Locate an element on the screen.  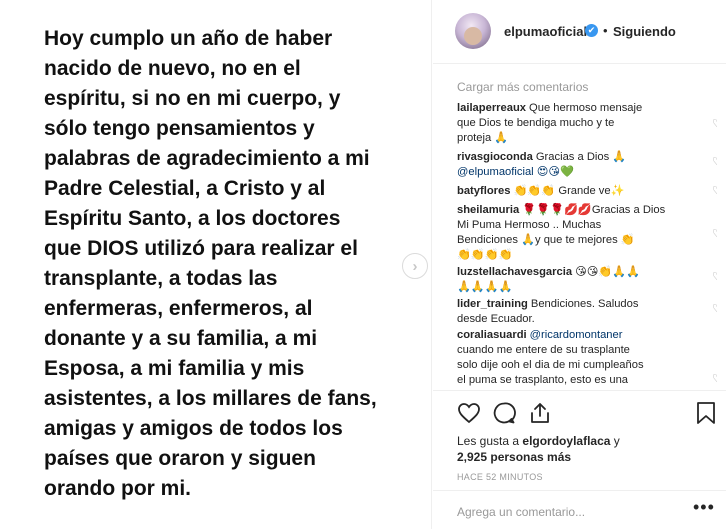
comment-input is located at coordinates (567, 512).